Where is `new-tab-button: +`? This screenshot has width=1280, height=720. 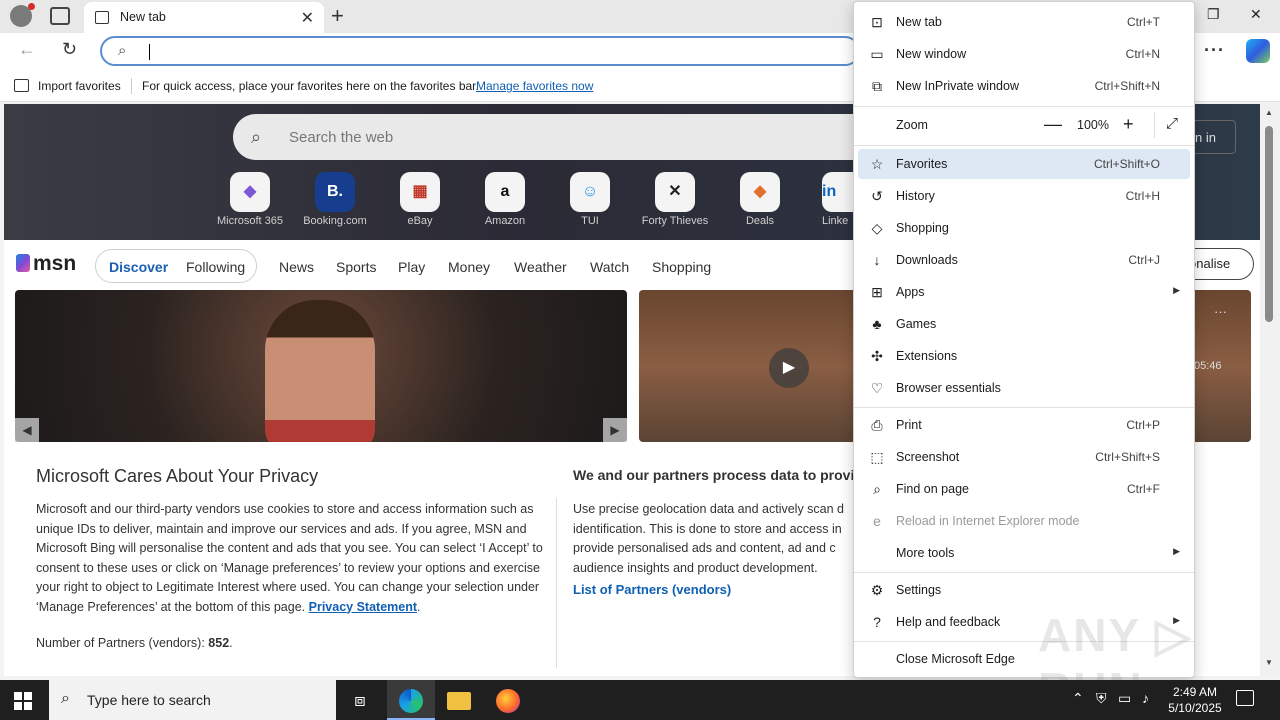
new-tab-button: + is located at coordinates (337, 16).